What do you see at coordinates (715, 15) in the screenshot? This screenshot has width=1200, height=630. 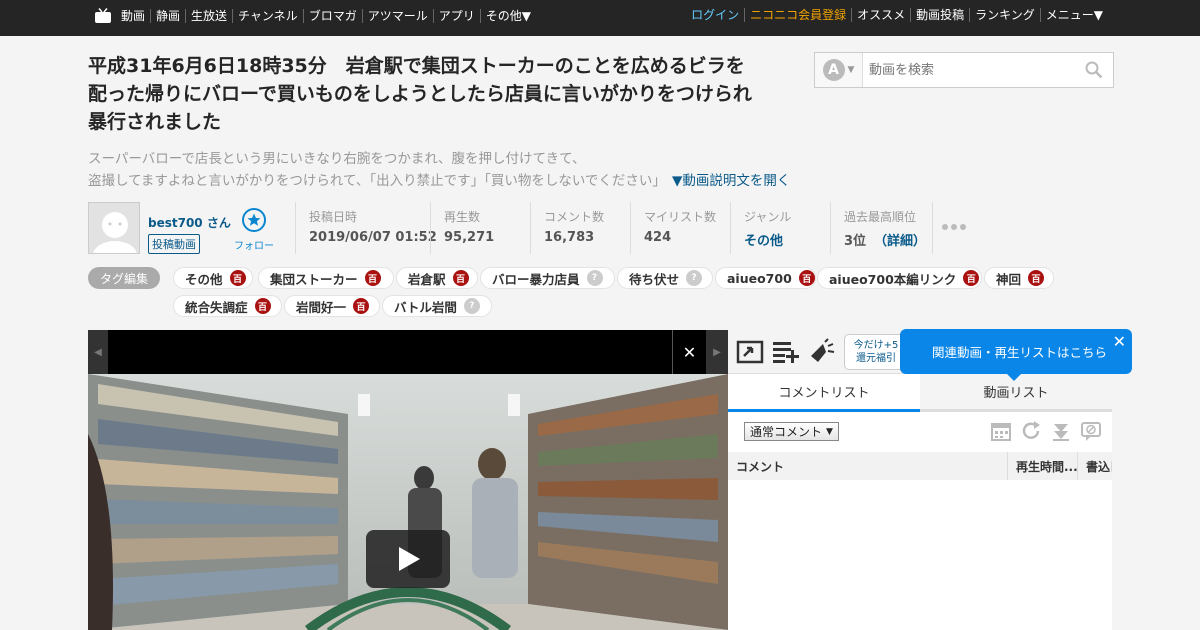 I see `login-link: ログイン` at bounding box center [715, 15].